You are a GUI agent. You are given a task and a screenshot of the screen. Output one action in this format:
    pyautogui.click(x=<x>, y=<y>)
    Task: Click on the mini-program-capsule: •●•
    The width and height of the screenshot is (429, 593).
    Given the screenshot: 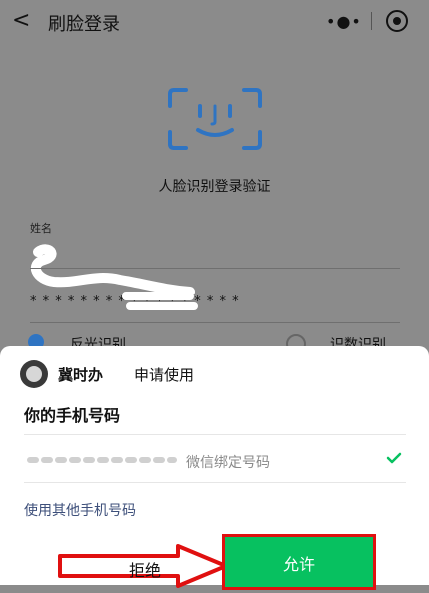 What is the action you would take?
    pyautogui.click(x=365, y=21)
    